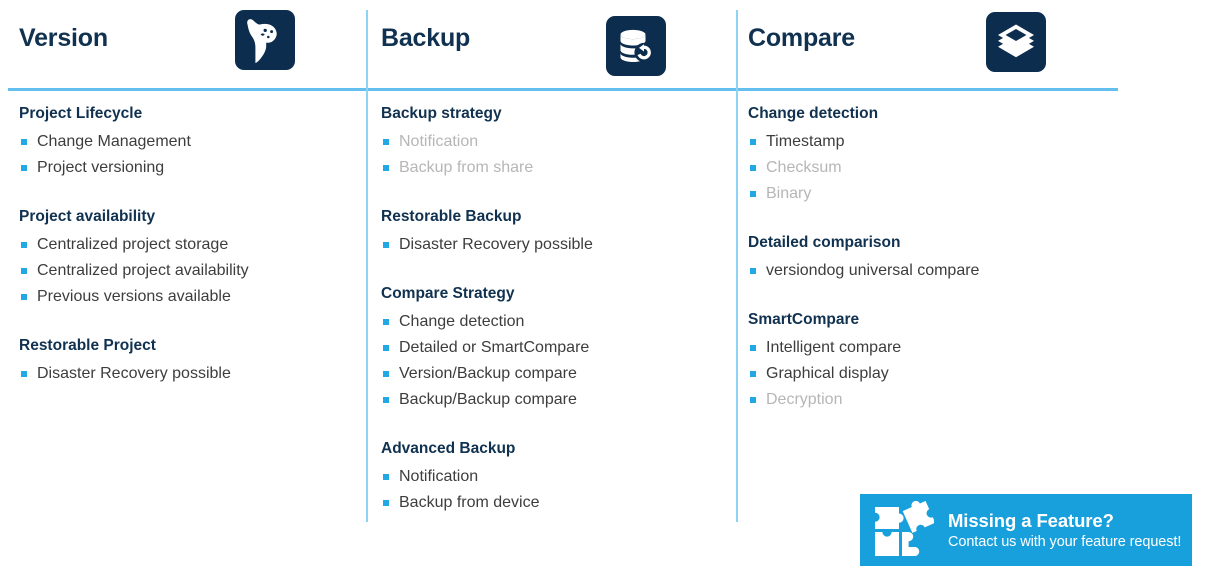 This screenshot has width=1208, height=577. I want to click on list-item: Checksum, so click(935, 168).